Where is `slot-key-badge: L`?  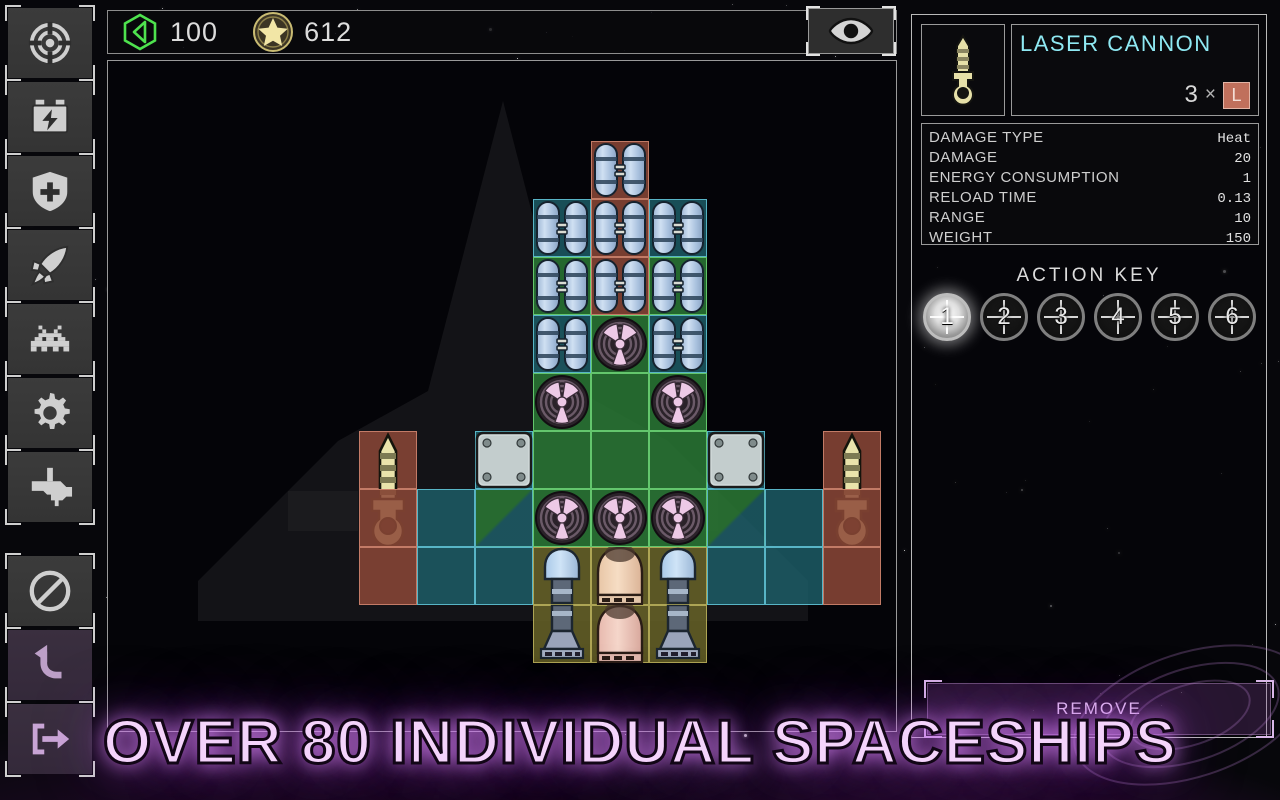 slot-key-badge: L is located at coordinates (1236, 95).